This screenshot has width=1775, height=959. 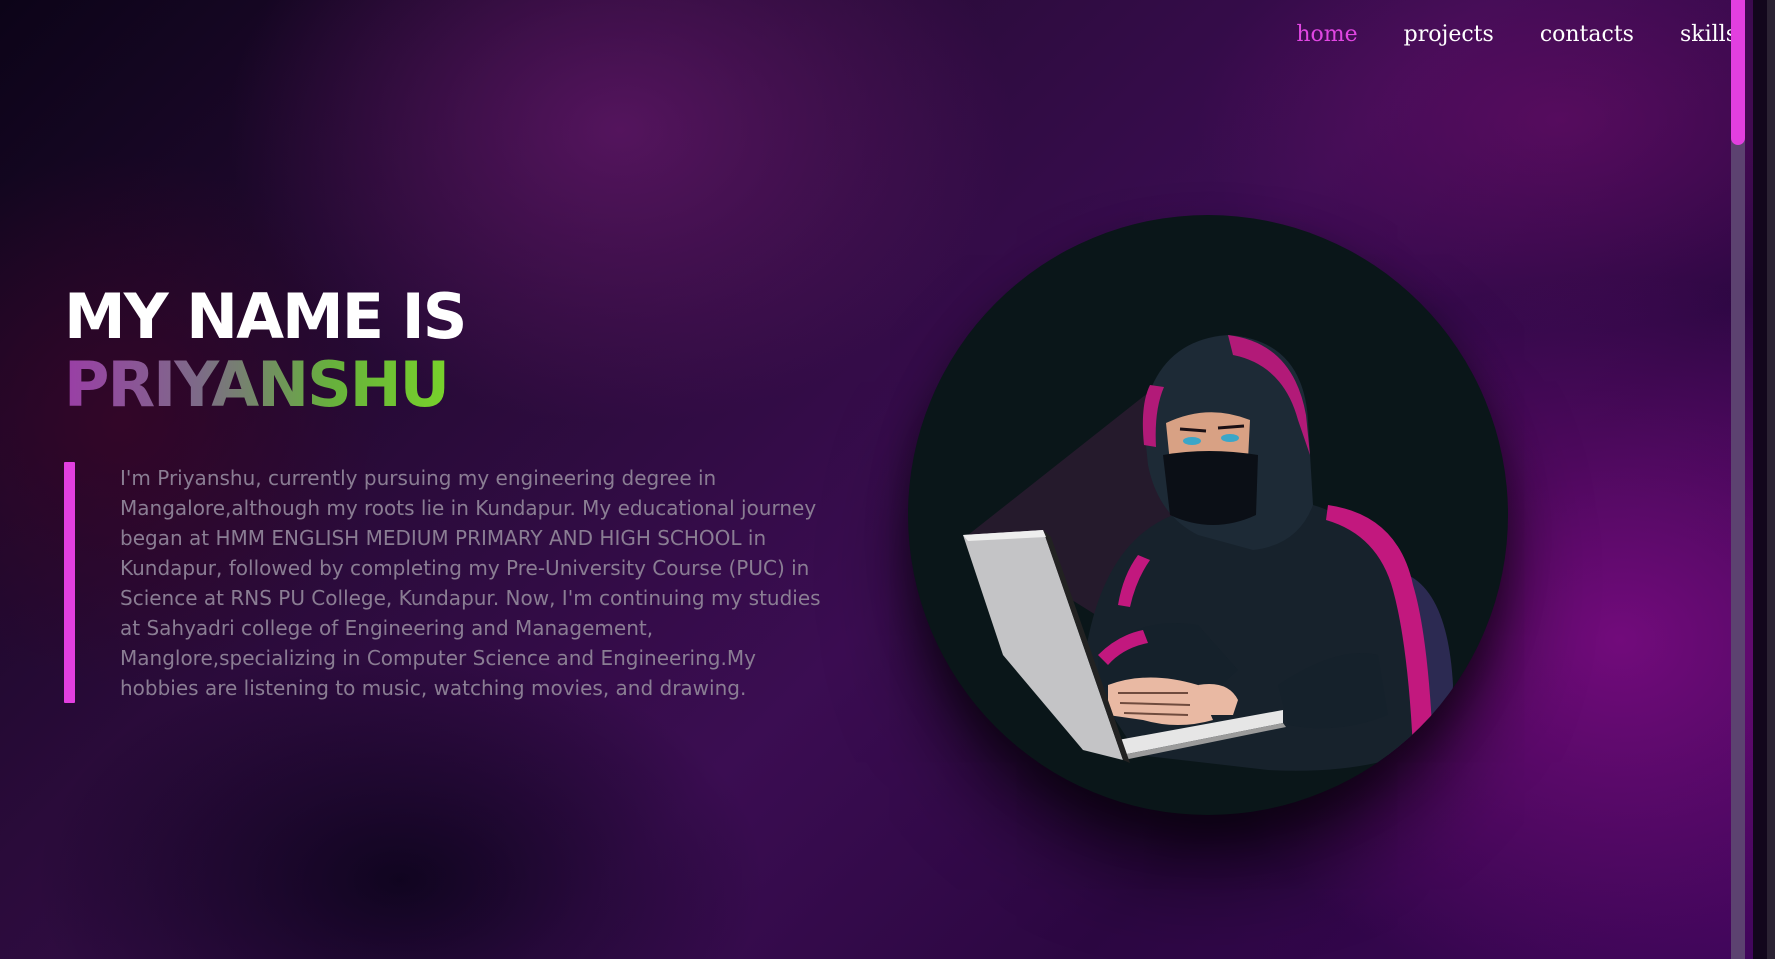 What do you see at coordinates (1516, 34) in the screenshot?
I see `top-nav: home projects contacts skills` at bounding box center [1516, 34].